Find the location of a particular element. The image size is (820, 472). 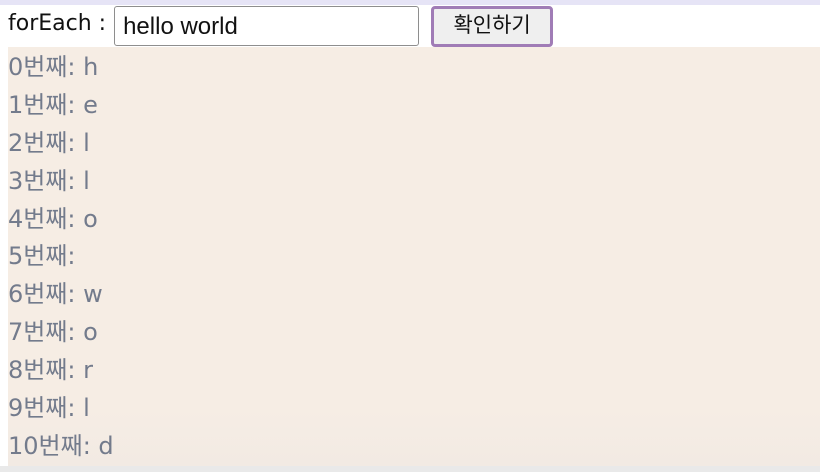

result-line: 10번째: d is located at coordinates (61, 445).